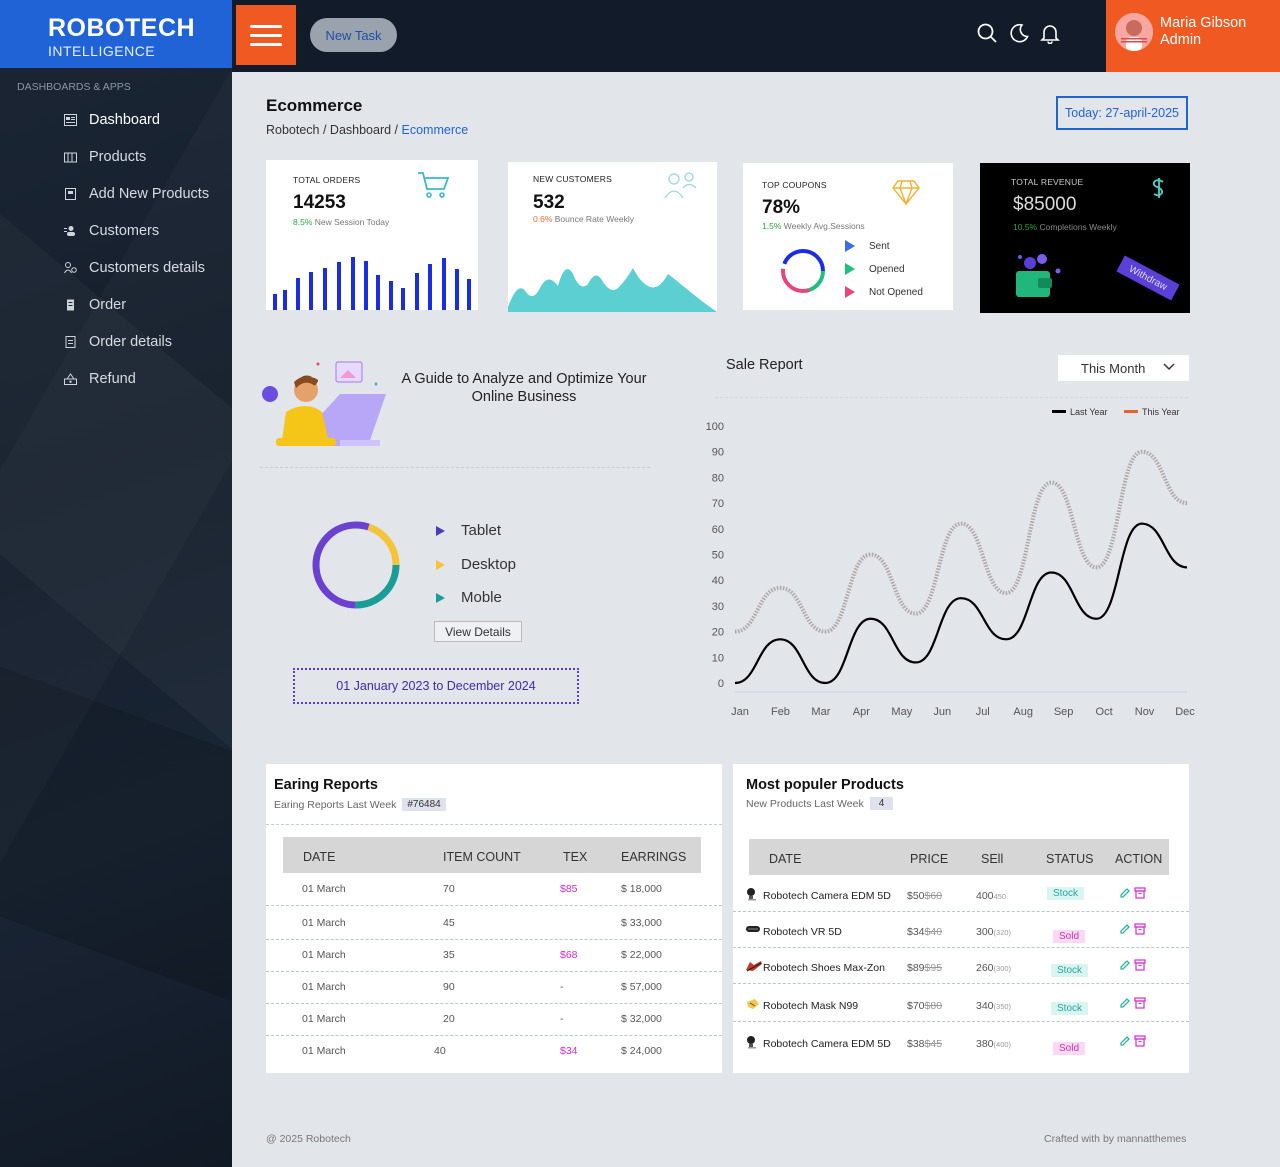 This screenshot has height=1167, width=1280. Describe the element at coordinates (494, 924) in the screenshot. I see `table-row: 01 March 45 $ 33,000` at that location.